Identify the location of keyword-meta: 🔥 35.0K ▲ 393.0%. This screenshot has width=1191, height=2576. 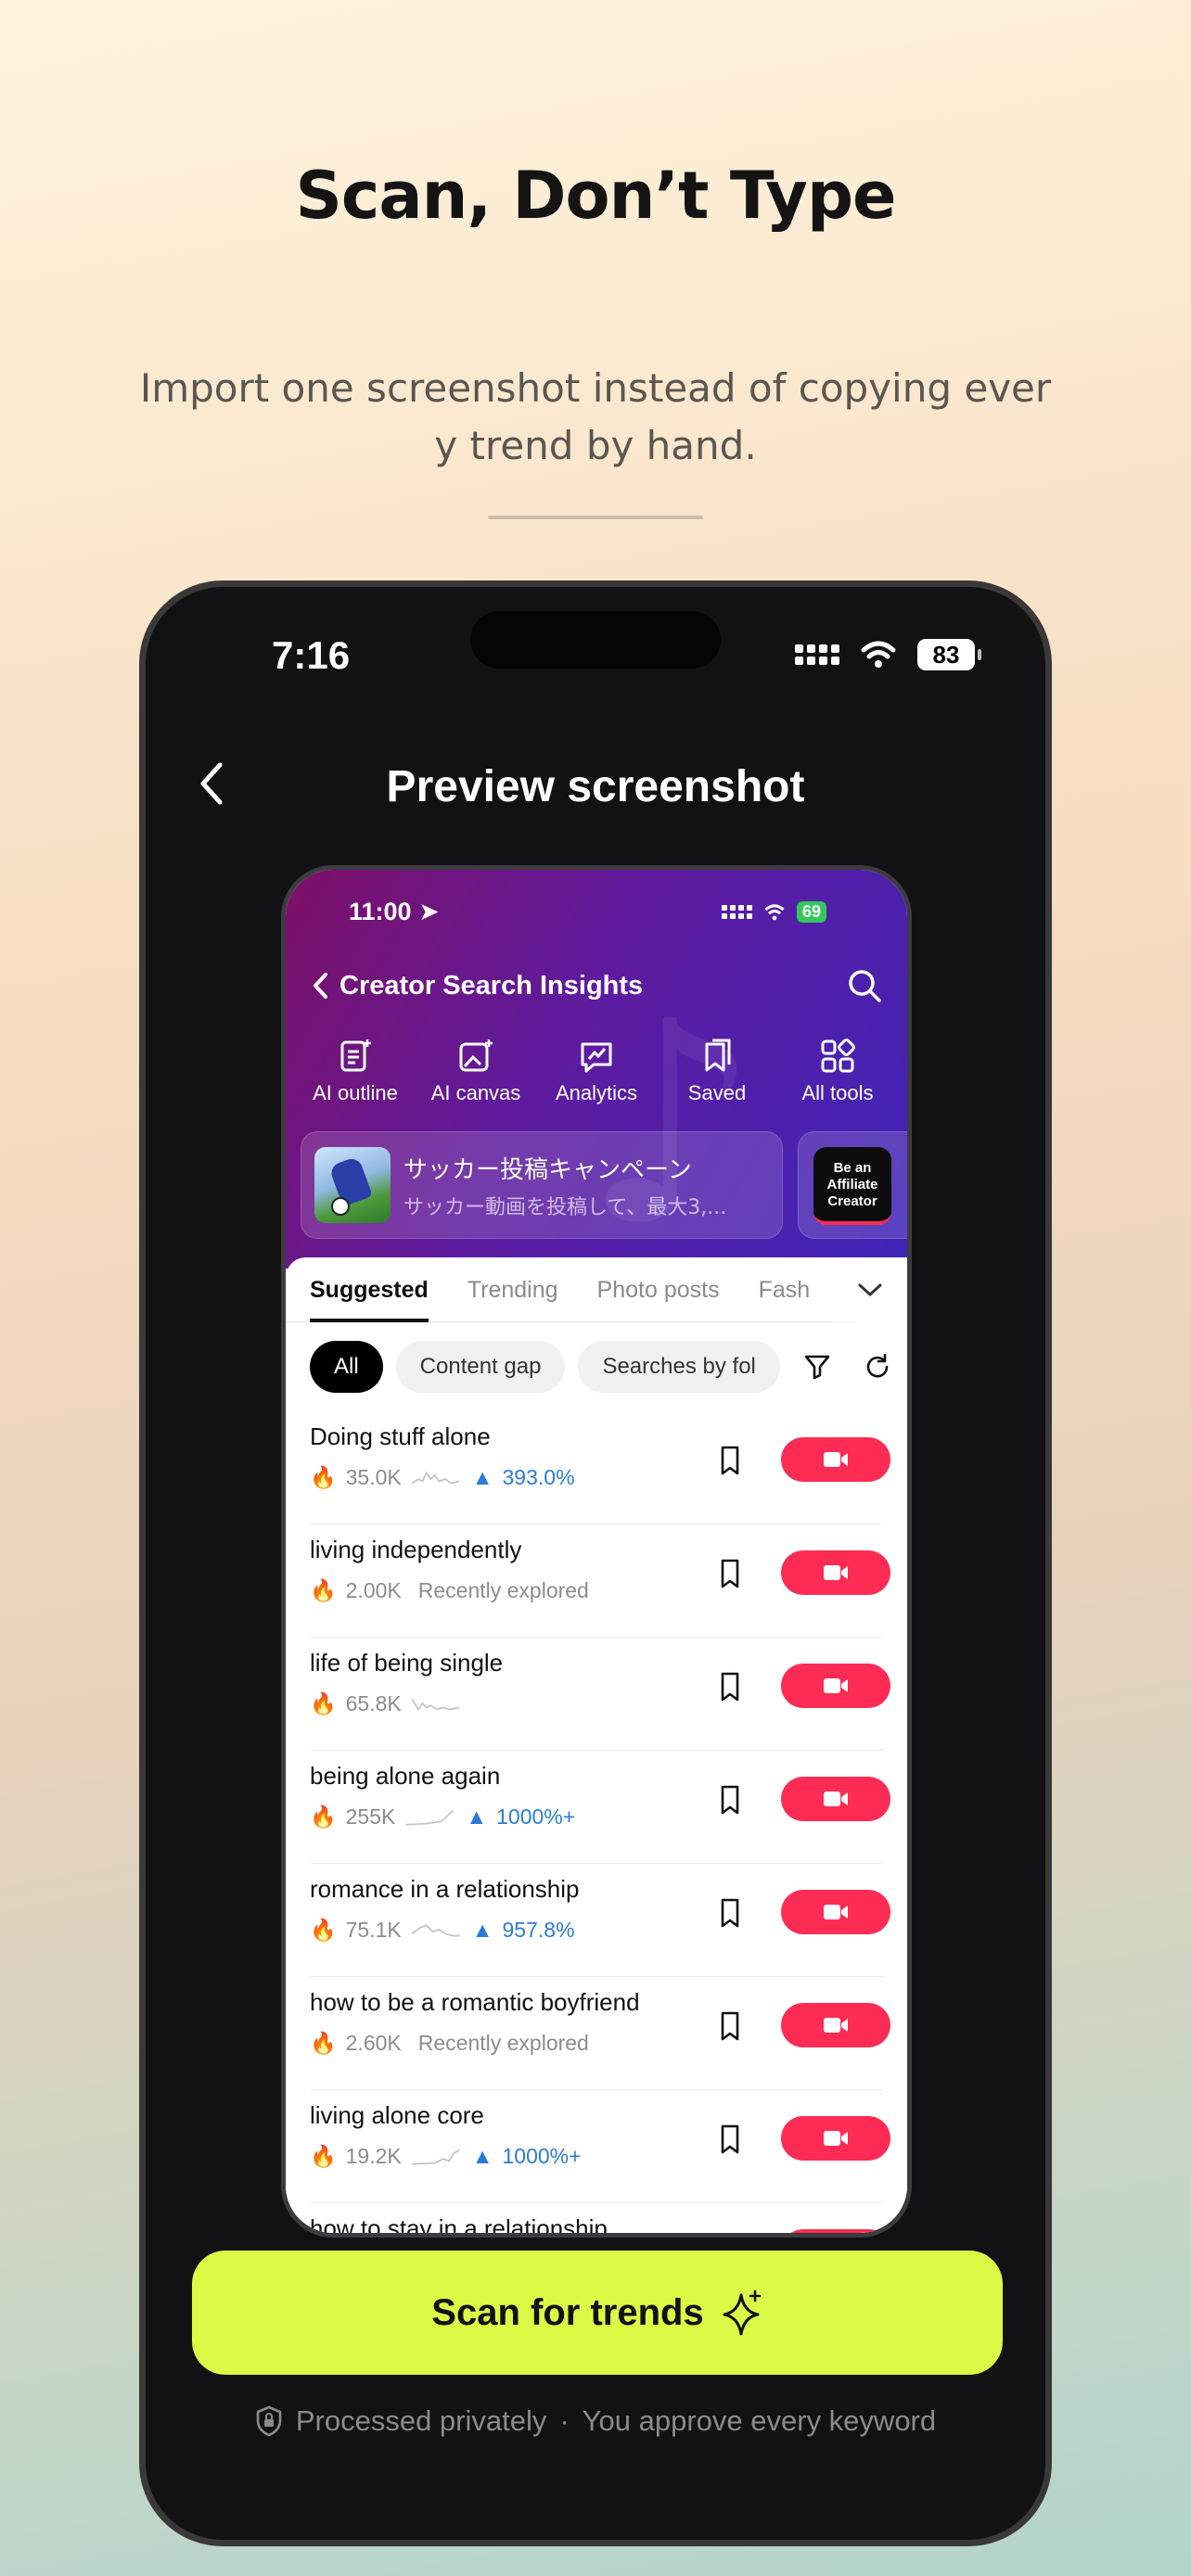
(442, 1478).